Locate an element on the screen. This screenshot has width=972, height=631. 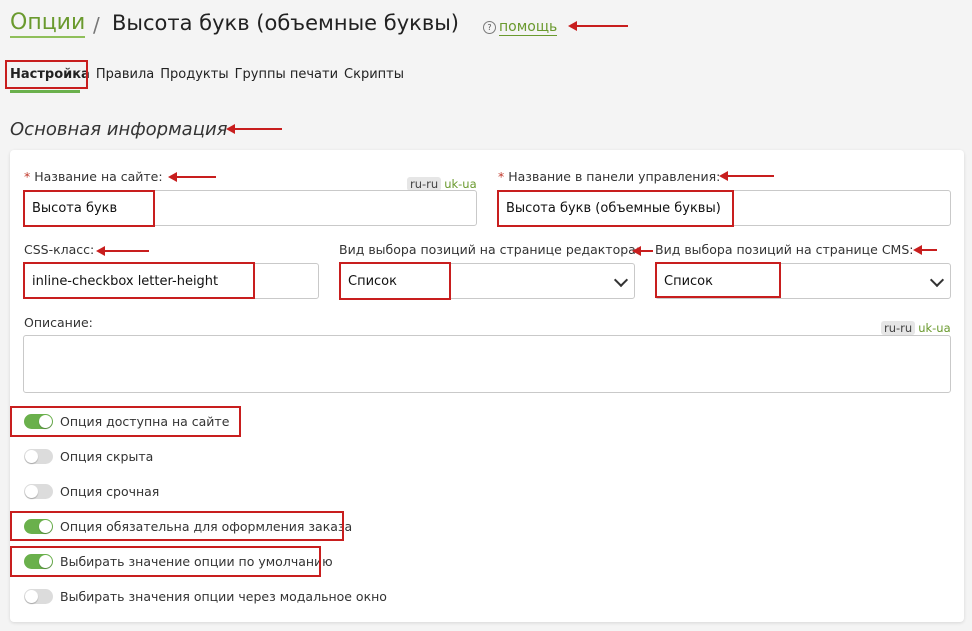
toggle-label: Выбирать значение опции по умолчанию is located at coordinates (196, 561).